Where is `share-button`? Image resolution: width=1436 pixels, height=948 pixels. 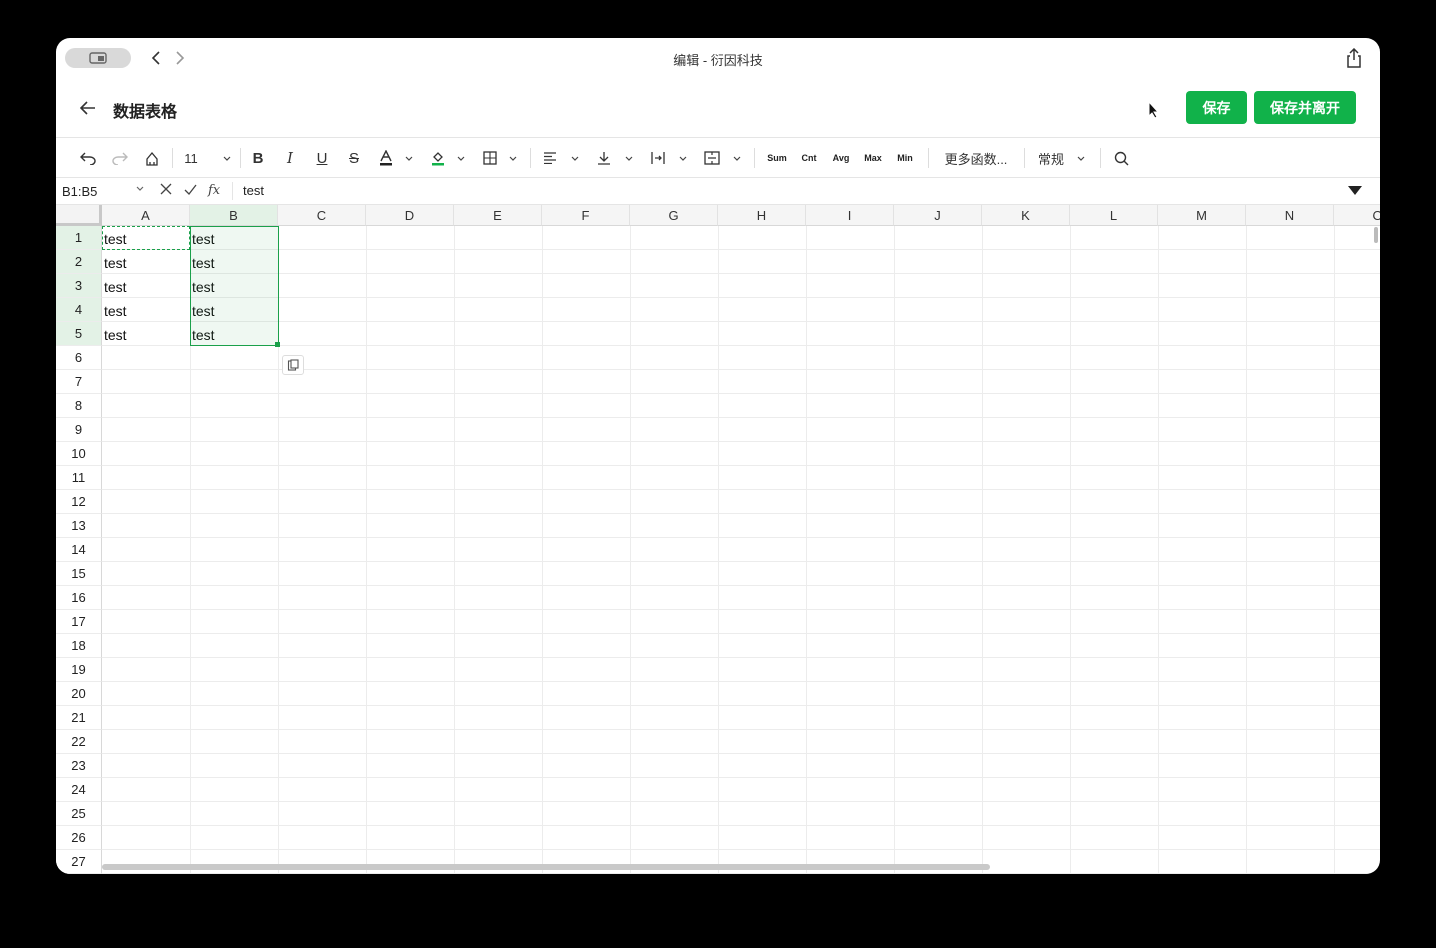 share-button is located at coordinates (1354, 58).